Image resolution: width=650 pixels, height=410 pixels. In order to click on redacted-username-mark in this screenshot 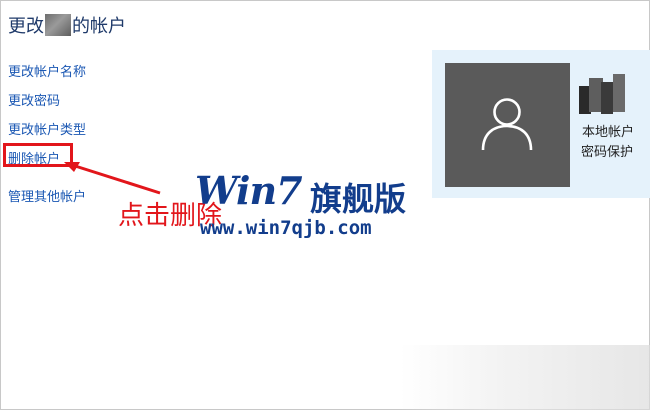, I will do `click(602, 94)`.